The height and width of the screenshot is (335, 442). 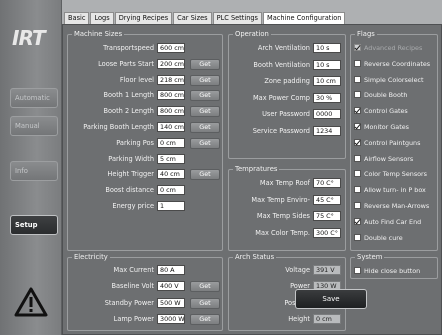 I want to click on max-current-field: 80 A, so click(x=171, y=270).